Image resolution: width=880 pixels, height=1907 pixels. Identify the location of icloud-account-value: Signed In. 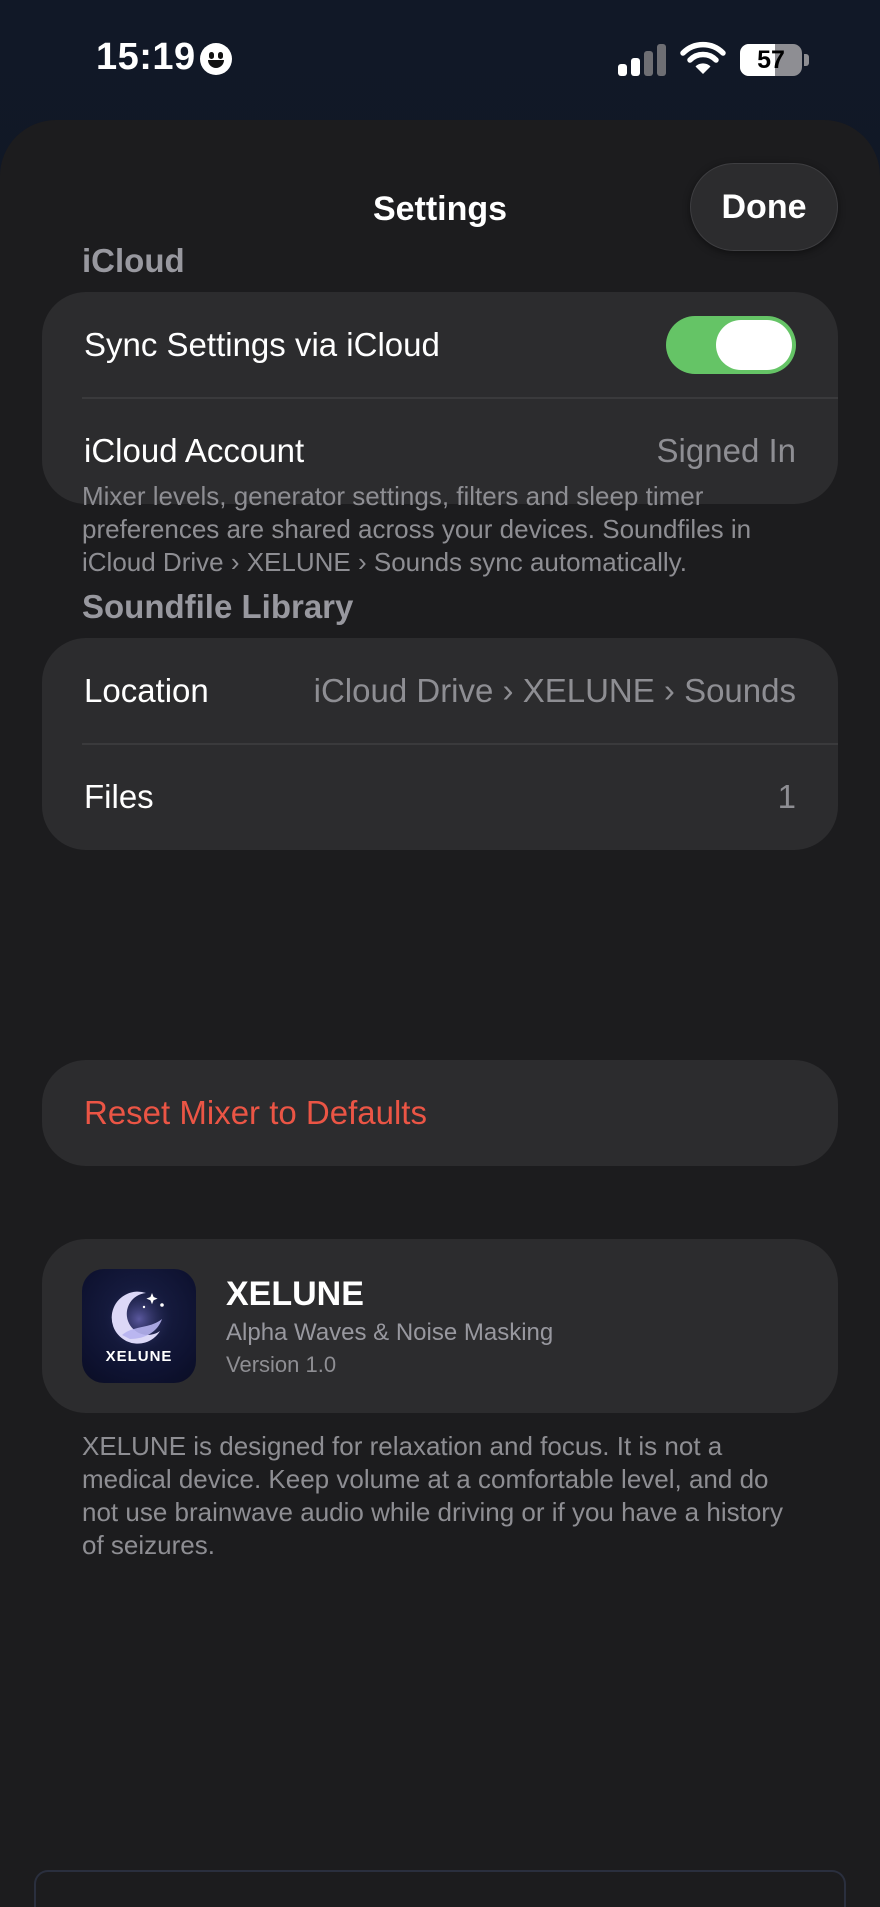
(726, 450).